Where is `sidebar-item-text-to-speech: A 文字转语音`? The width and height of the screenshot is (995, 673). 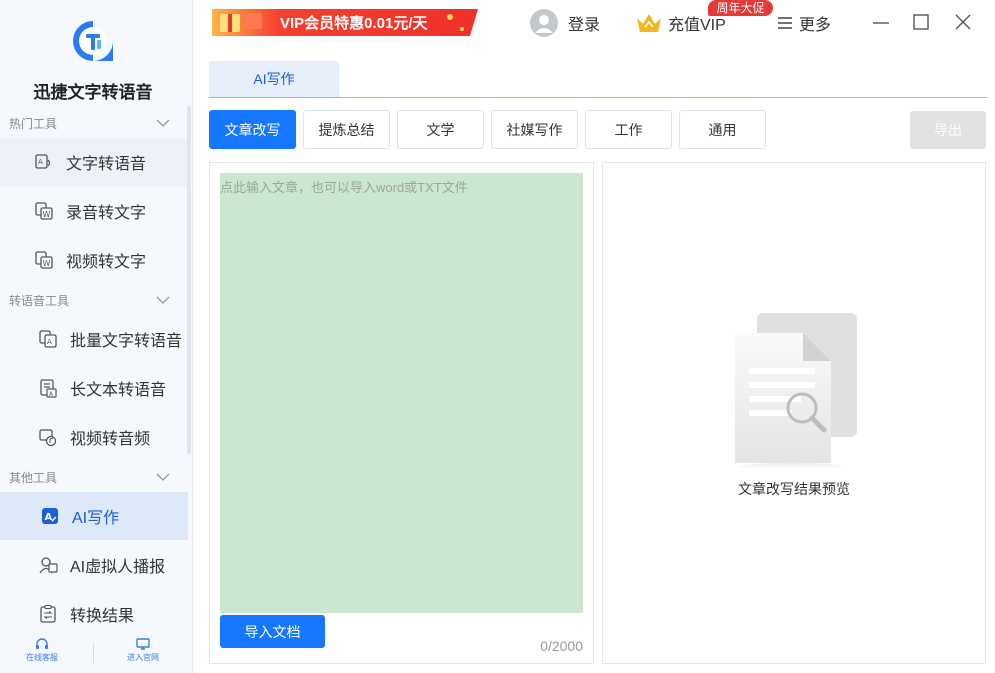
sidebar-item-text-to-speech: A 文字转语音 is located at coordinates (94, 162).